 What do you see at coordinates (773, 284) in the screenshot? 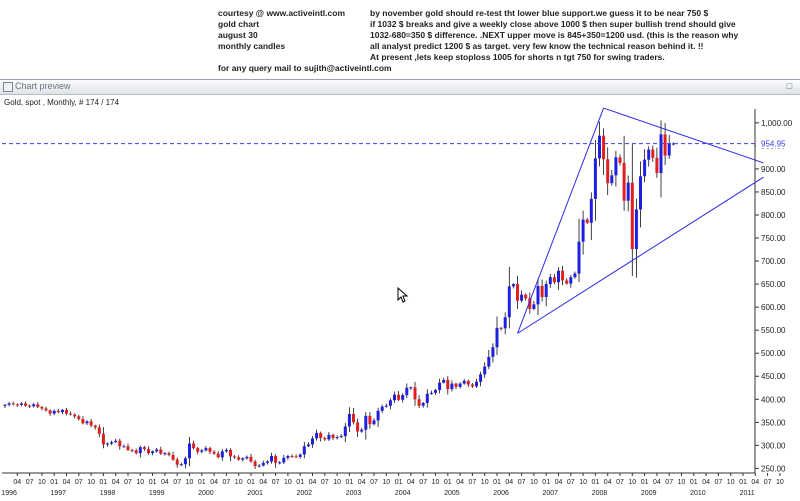
I see `y-tick-label: 650.00` at bounding box center [773, 284].